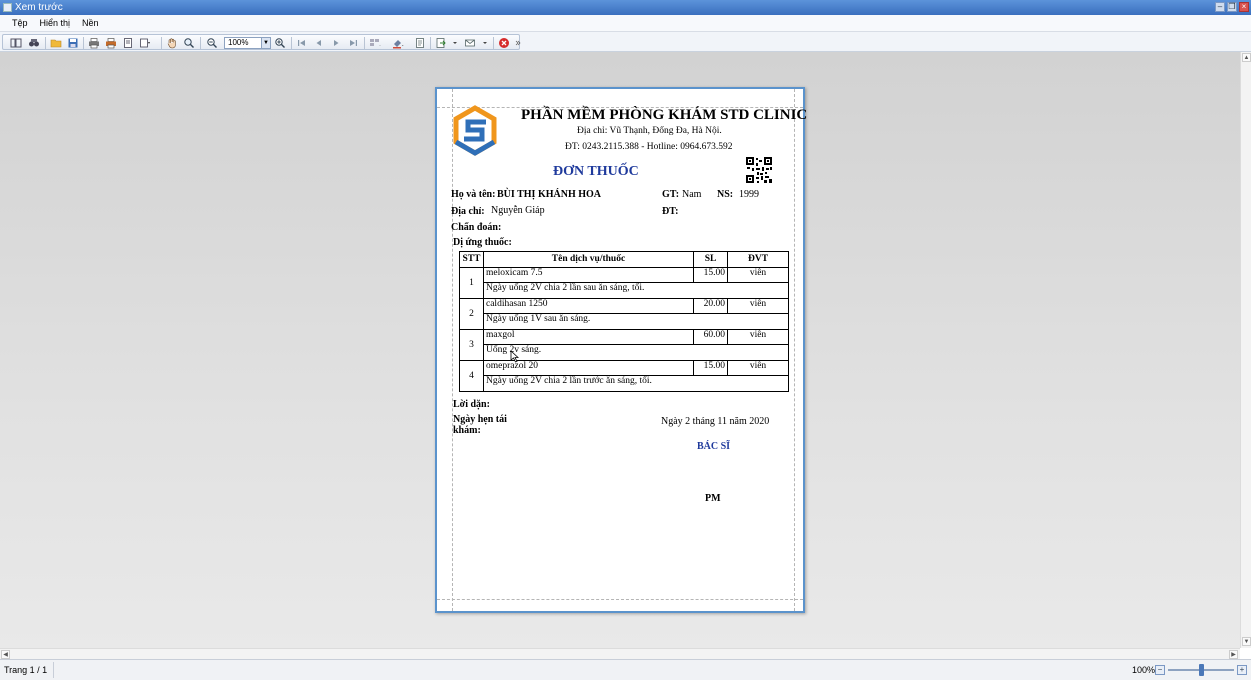 This screenshot has width=1251, height=680. I want to click on chevron-down-icon: ▼, so click(265, 43).